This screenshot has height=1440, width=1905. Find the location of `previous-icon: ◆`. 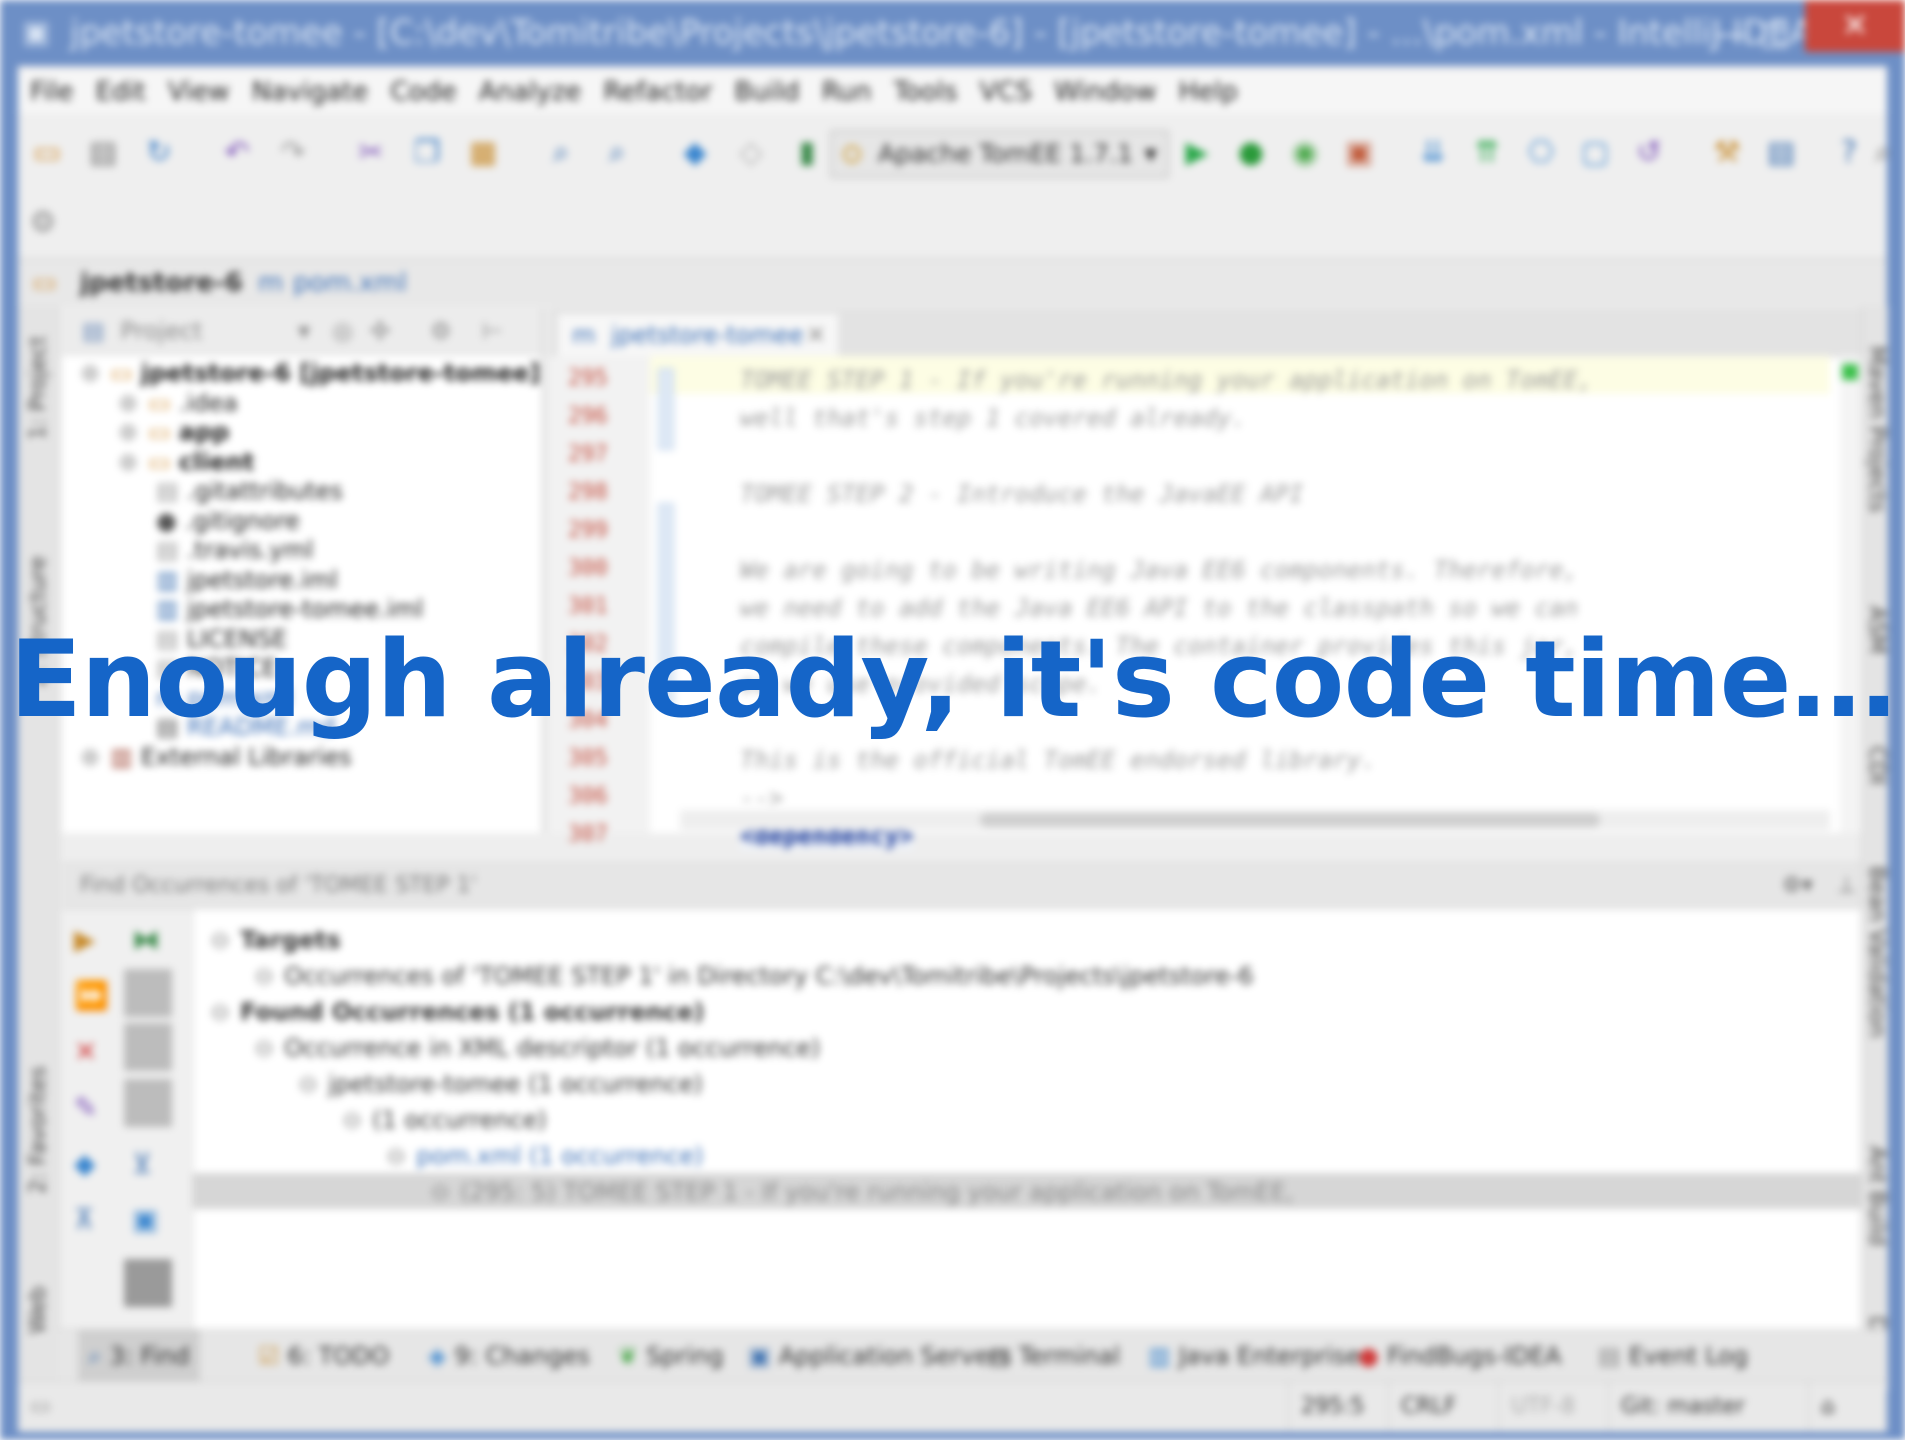

previous-icon: ◆ is located at coordinates (85, 1163).